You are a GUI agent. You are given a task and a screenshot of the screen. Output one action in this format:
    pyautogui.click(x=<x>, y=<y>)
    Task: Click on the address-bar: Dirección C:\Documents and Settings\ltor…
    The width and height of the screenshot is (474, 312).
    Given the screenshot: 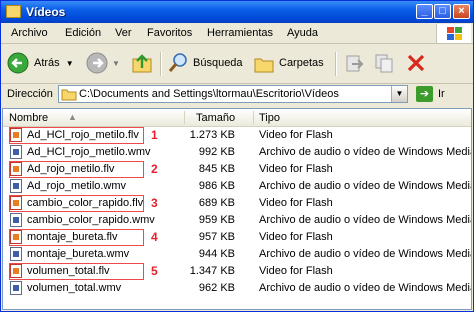 What is the action you would take?
    pyautogui.click(x=237, y=94)
    